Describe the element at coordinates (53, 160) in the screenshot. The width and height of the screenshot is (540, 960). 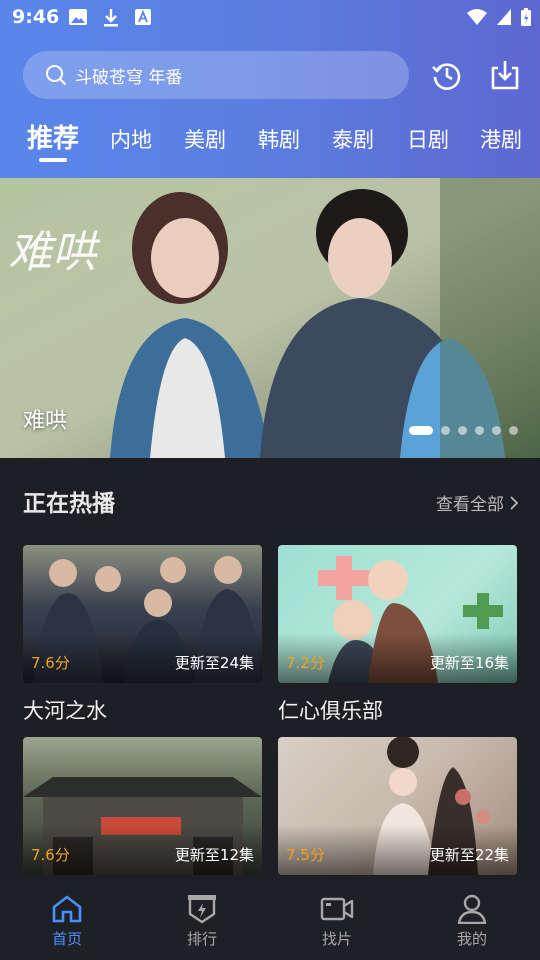
I see `tab-indicator` at that location.